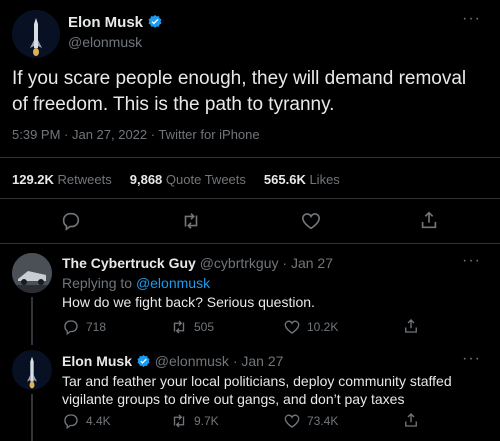 Image resolution: width=500 pixels, height=441 pixels. What do you see at coordinates (471, 19) in the screenshot?
I see `more-options-button: ···` at bounding box center [471, 19].